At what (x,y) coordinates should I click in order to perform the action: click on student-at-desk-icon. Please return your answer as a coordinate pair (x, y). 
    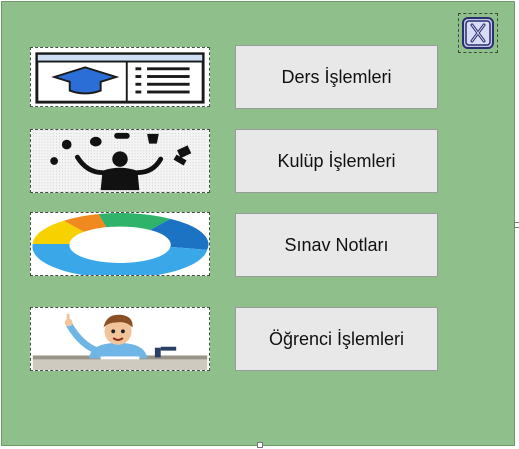
    Looking at the image, I should click on (120, 339).